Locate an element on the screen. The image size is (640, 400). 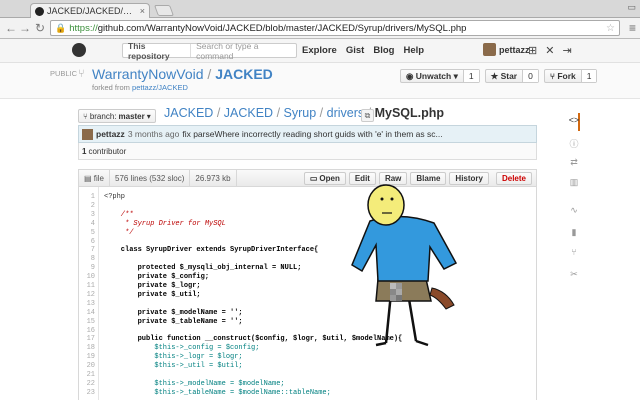
raw-button: Raw is located at coordinates (393, 178).